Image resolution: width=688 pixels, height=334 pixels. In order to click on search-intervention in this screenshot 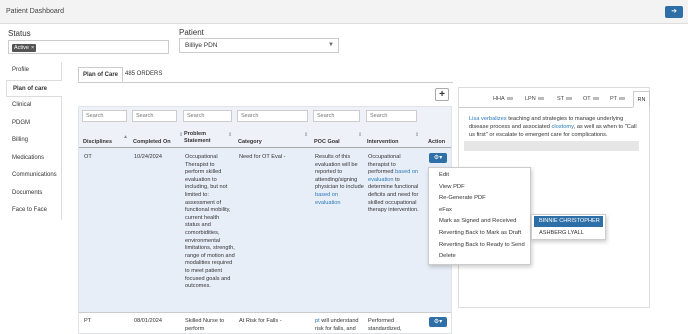, I will do `click(391, 116)`.